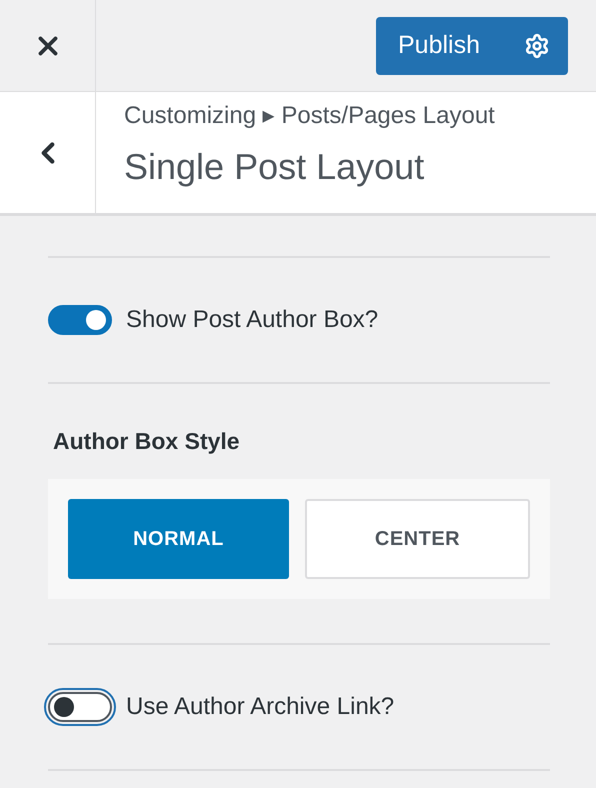 The image size is (596, 788). Describe the element at coordinates (537, 45) in the screenshot. I see `settings-icon` at that location.